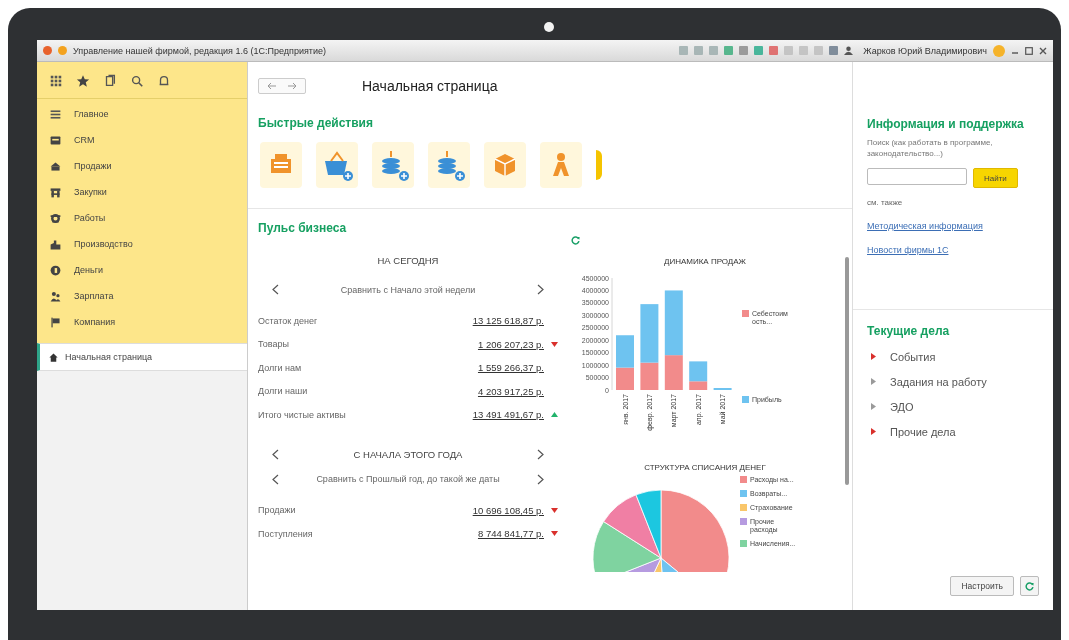 The height and width of the screenshot is (640, 1069). I want to click on metric-value-link: 13 125 618,87 р., so click(508, 321).